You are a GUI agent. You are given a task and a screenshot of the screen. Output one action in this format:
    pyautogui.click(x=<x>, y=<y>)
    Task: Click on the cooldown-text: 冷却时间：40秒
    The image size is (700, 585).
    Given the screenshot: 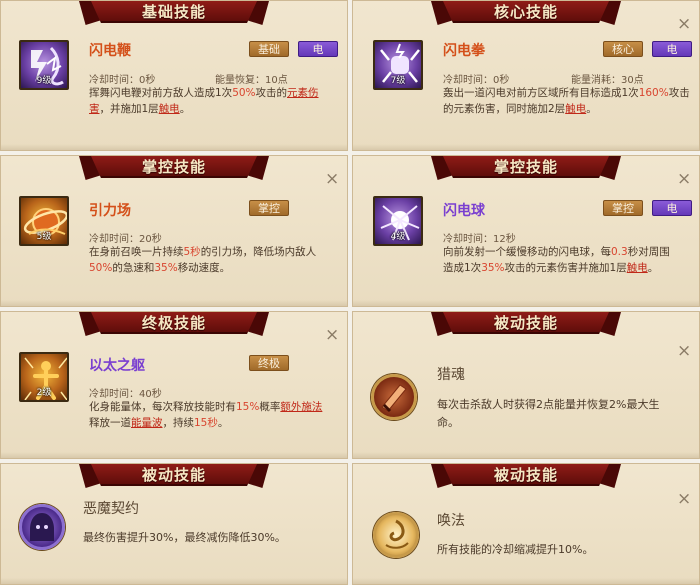 What is the action you would take?
    pyautogui.click(x=125, y=394)
    